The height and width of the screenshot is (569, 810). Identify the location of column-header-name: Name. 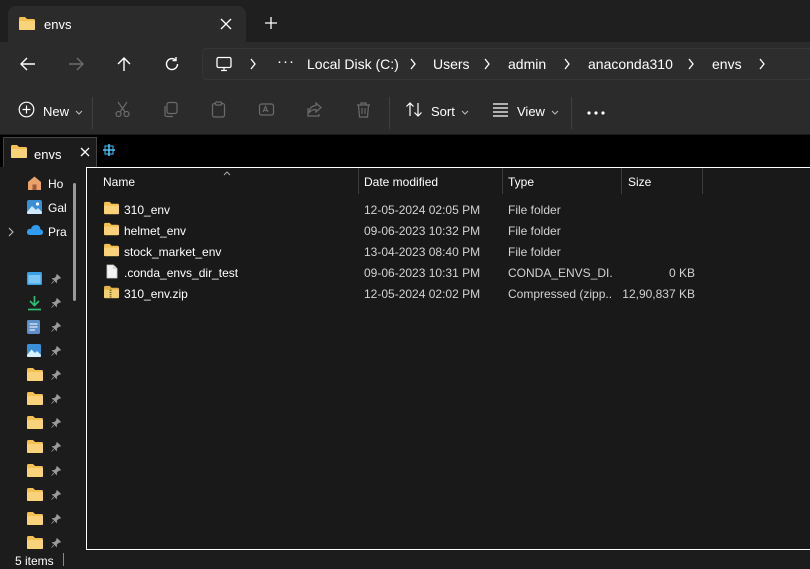
(222, 181).